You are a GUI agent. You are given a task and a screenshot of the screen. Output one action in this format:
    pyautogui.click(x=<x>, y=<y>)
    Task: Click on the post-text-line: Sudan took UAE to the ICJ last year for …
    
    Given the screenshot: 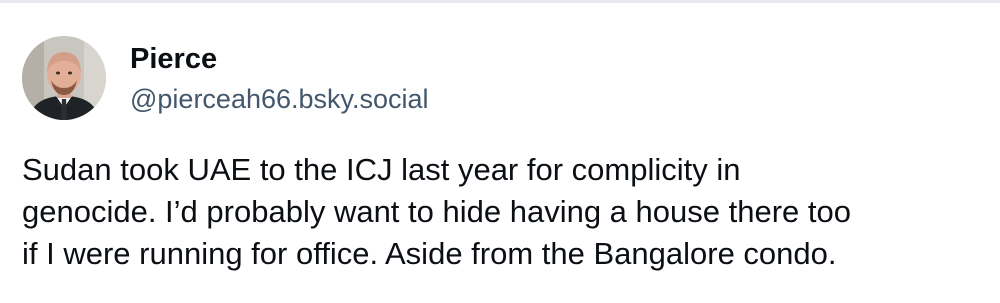 What is the action you would take?
    pyautogui.click(x=381, y=169)
    